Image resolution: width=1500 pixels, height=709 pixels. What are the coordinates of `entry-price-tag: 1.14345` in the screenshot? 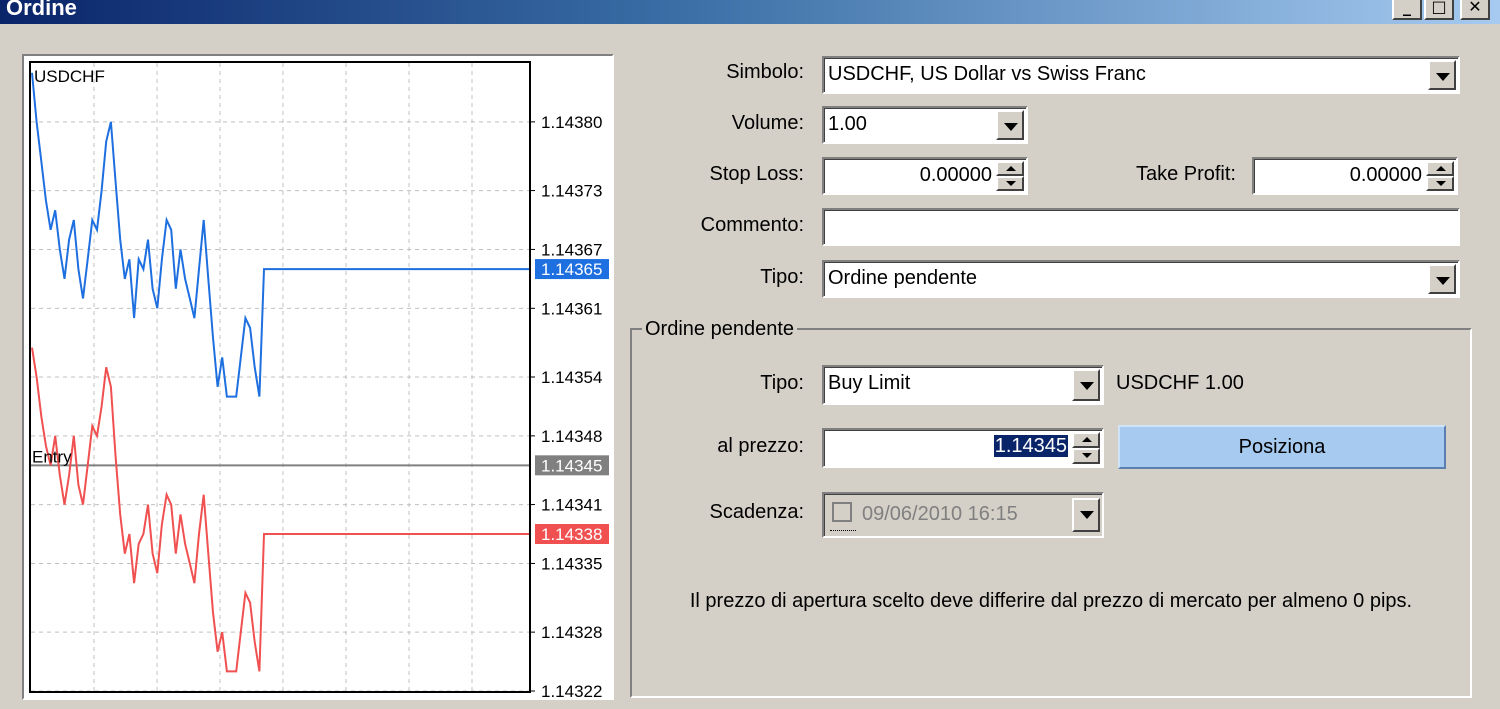 It's located at (571, 465).